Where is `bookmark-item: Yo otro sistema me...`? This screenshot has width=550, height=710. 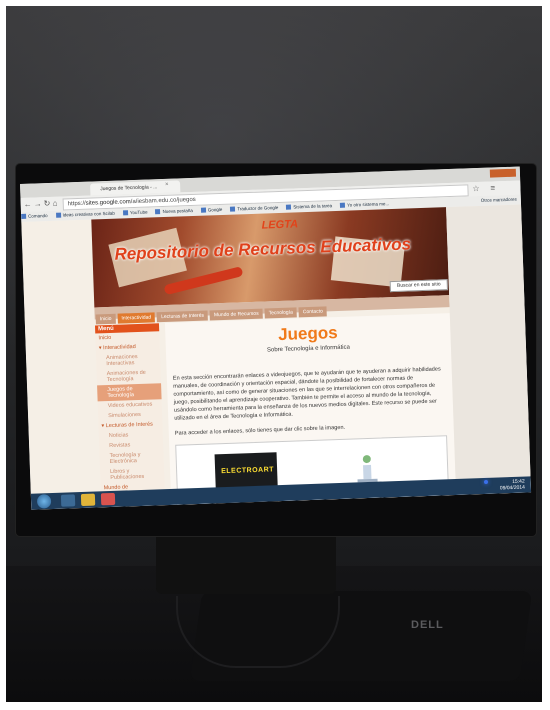
bookmark-item: Yo otro sistema me... is located at coordinates (364, 204).